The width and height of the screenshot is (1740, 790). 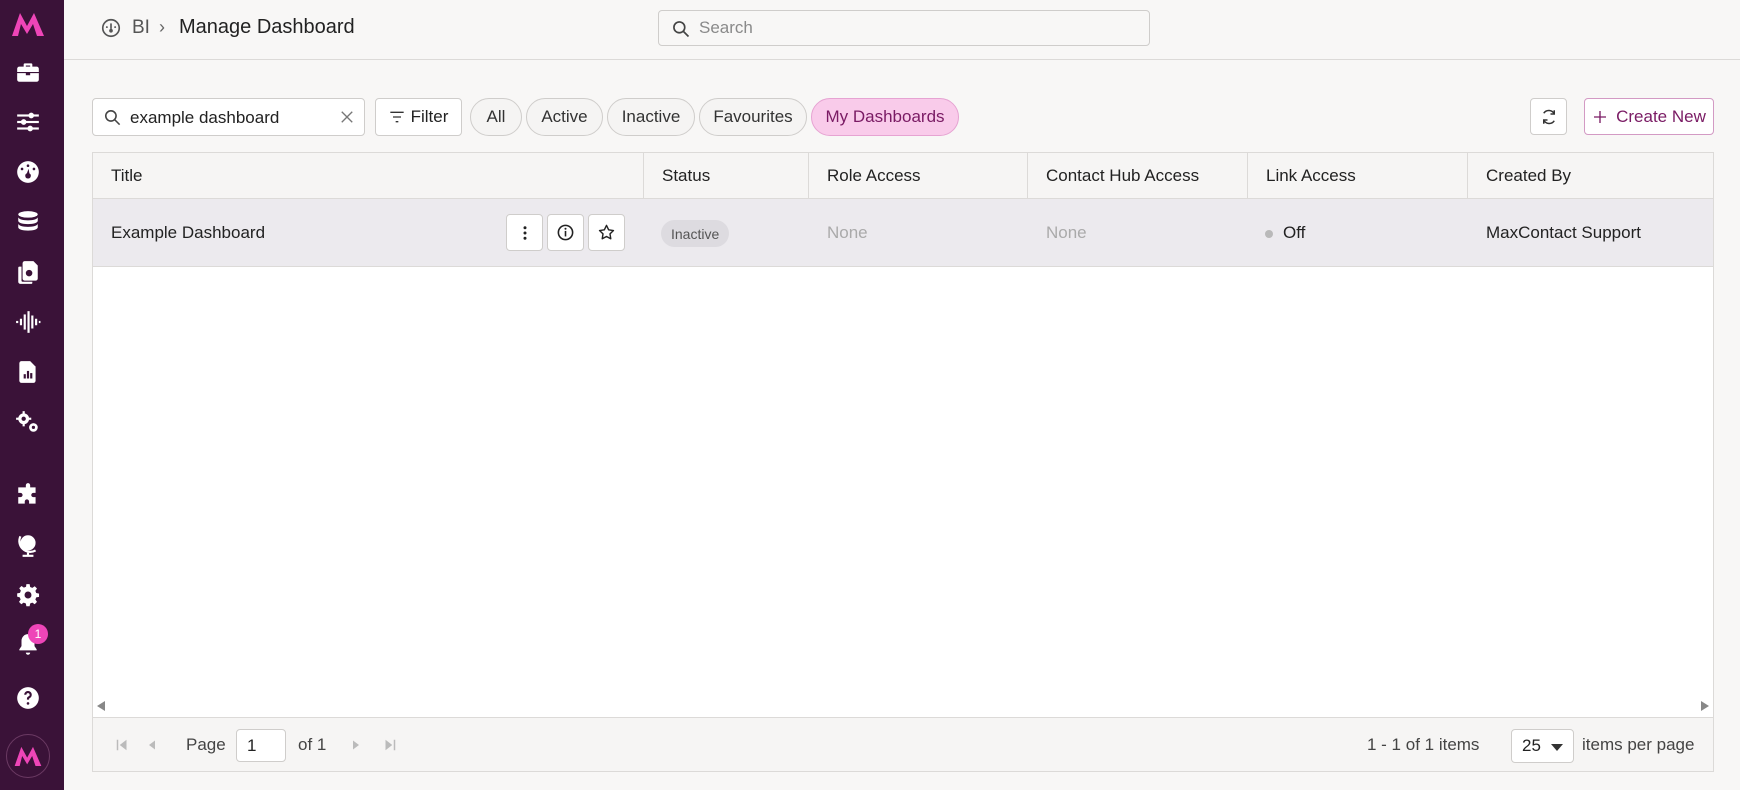 What do you see at coordinates (111, 28) in the screenshot?
I see `bi-gauge-icon` at bounding box center [111, 28].